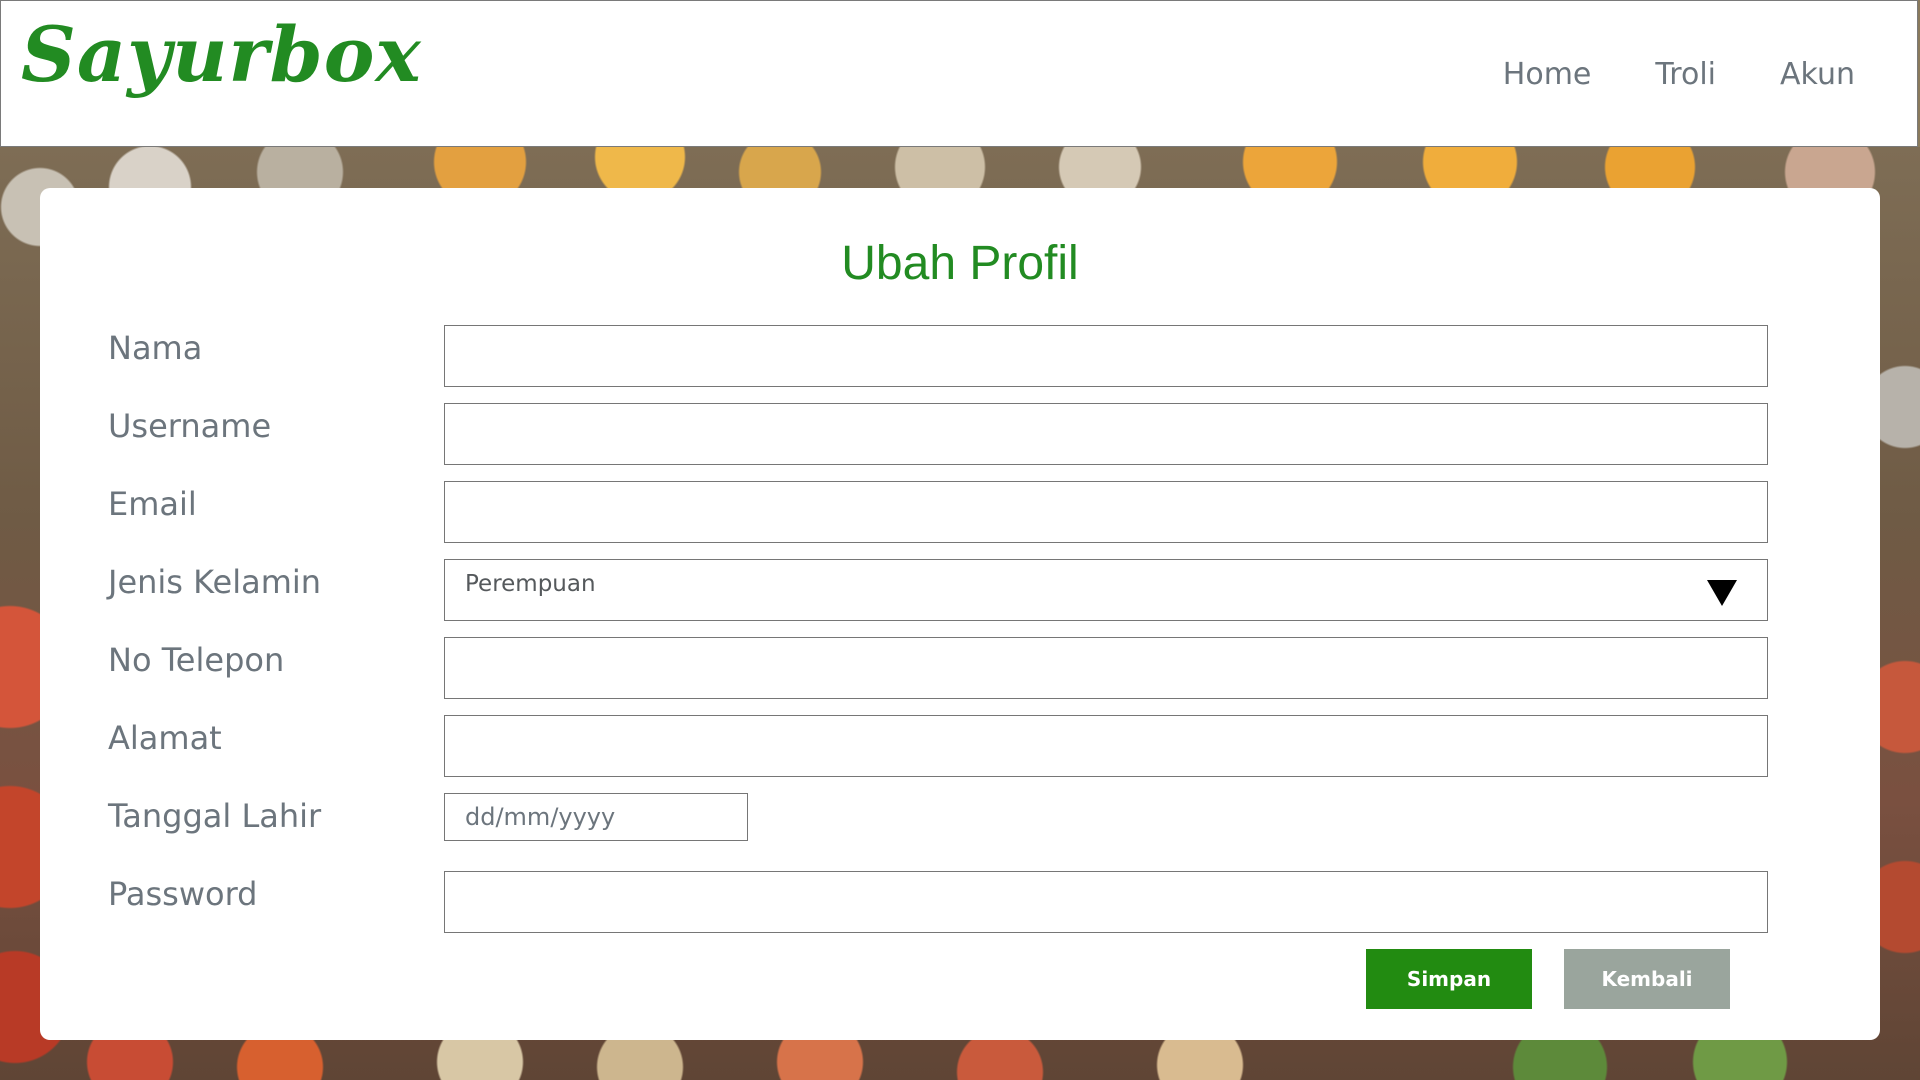  I want to click on jenis-kelamin-select: Perempuan, so click(1106, 590).